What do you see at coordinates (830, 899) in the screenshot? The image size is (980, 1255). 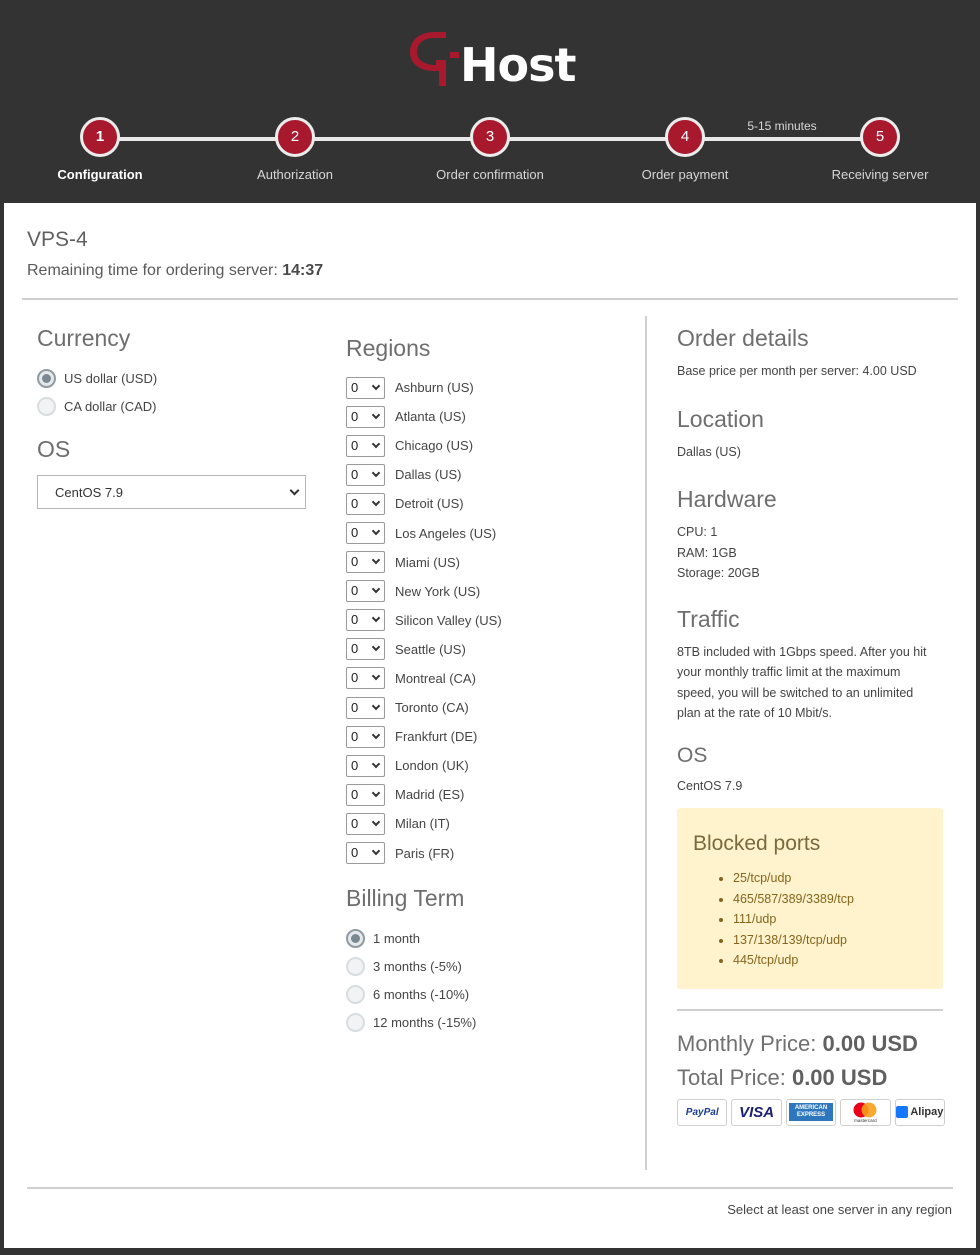 I see `blocked-port-item: 465/587/389/3389/tcp` at bounding box center [830, 899].